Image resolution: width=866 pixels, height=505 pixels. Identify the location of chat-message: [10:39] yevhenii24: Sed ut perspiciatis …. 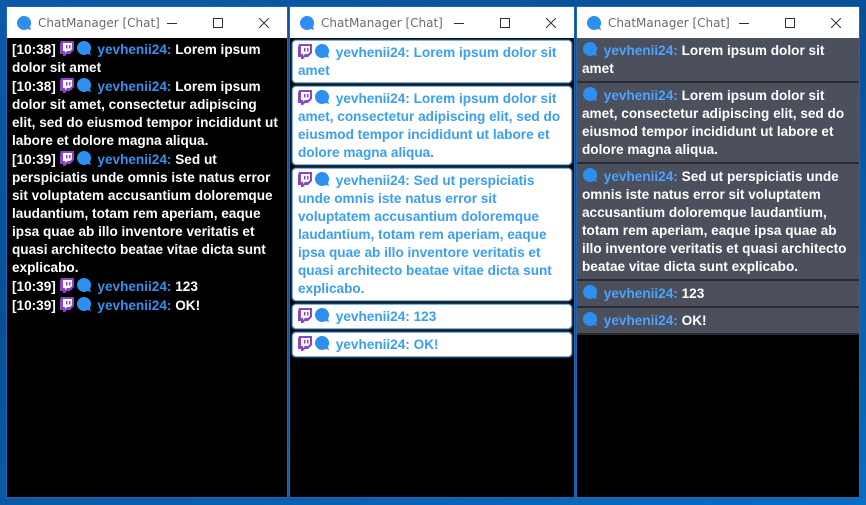
(147, 213).